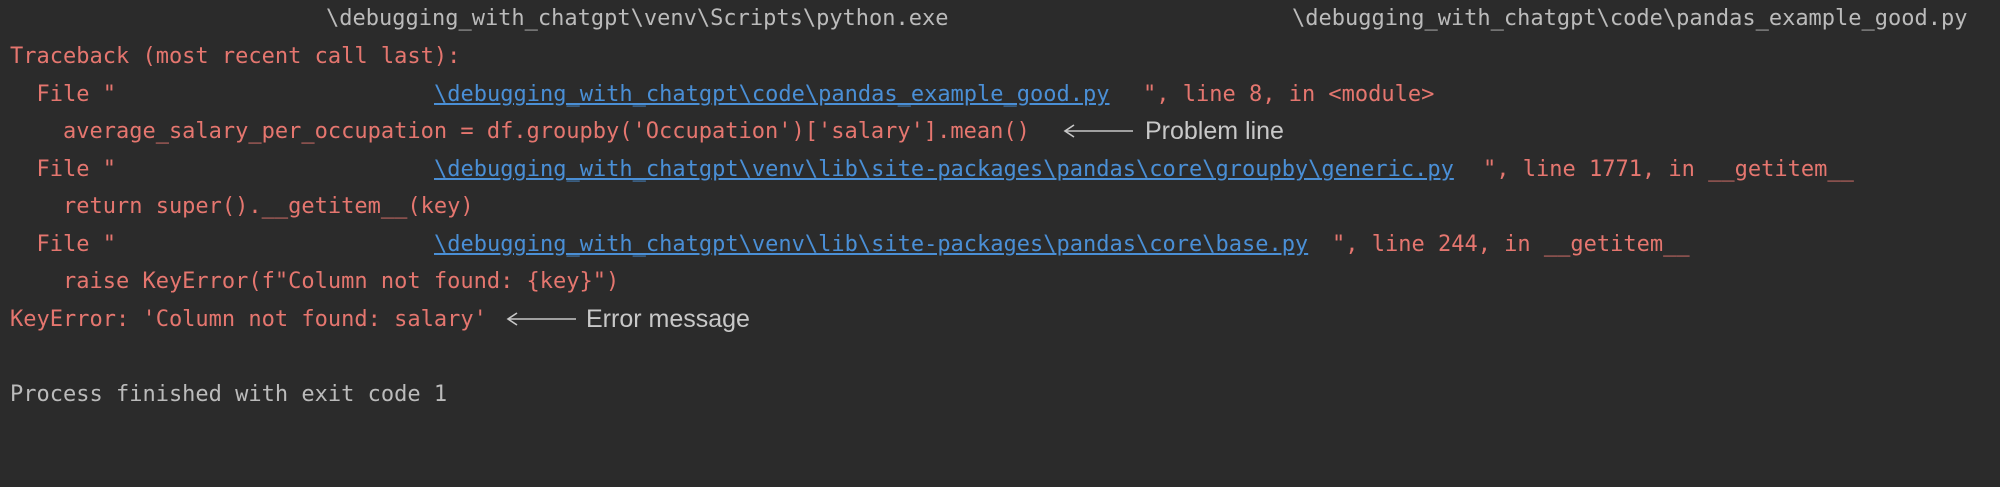 The height and width of the screenshot is (487, 2000). What do you see at coordinates (63, 244) in the screenshot?
I see `frame-3-file-prefix: File "` at bounding box center [63, 244].